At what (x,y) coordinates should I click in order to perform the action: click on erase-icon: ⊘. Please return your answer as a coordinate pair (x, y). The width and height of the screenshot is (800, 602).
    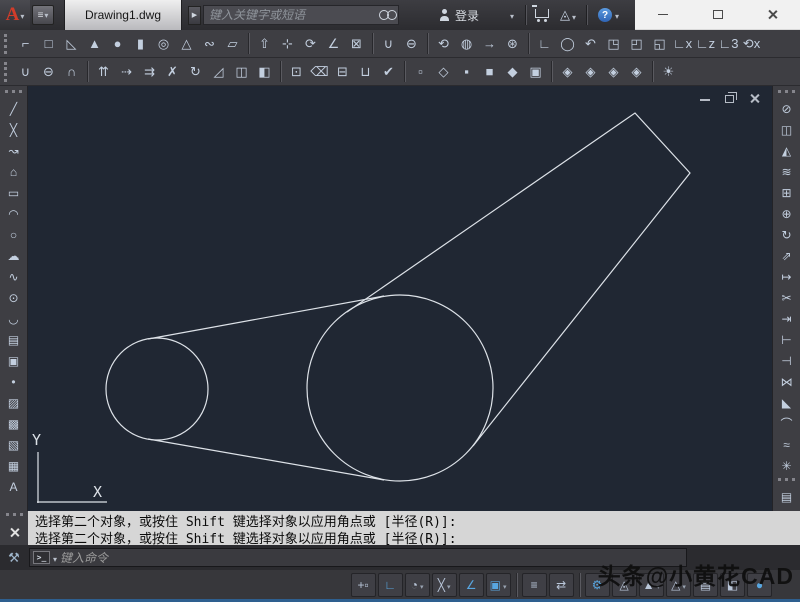
    Looking at the image, I should click on (787, 108).